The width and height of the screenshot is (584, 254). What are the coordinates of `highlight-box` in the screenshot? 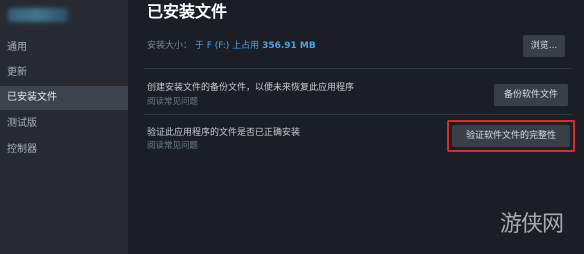 It's located at (511, 136).